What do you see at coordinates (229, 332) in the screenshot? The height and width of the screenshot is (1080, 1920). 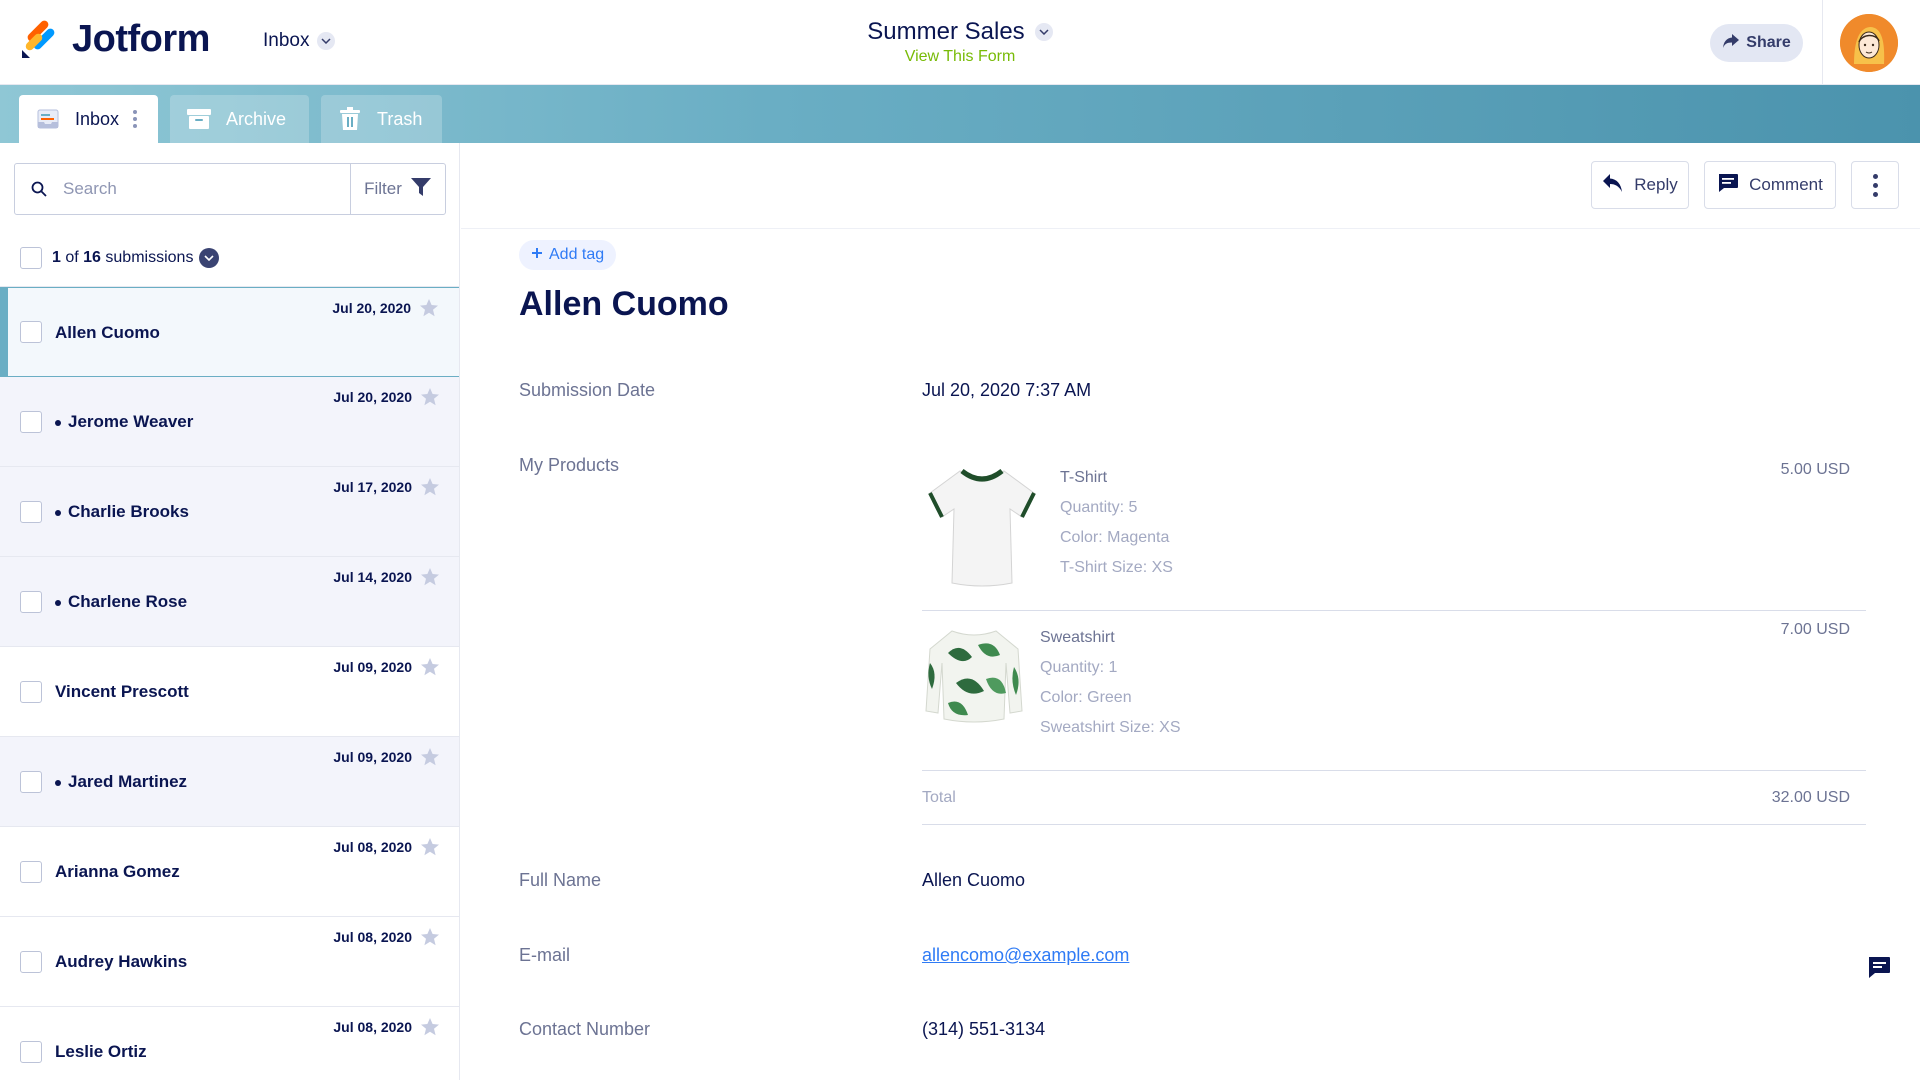 I see `submission-row: Allen Cuomo Jul 20, 2020` at bounding box center [229, 332].